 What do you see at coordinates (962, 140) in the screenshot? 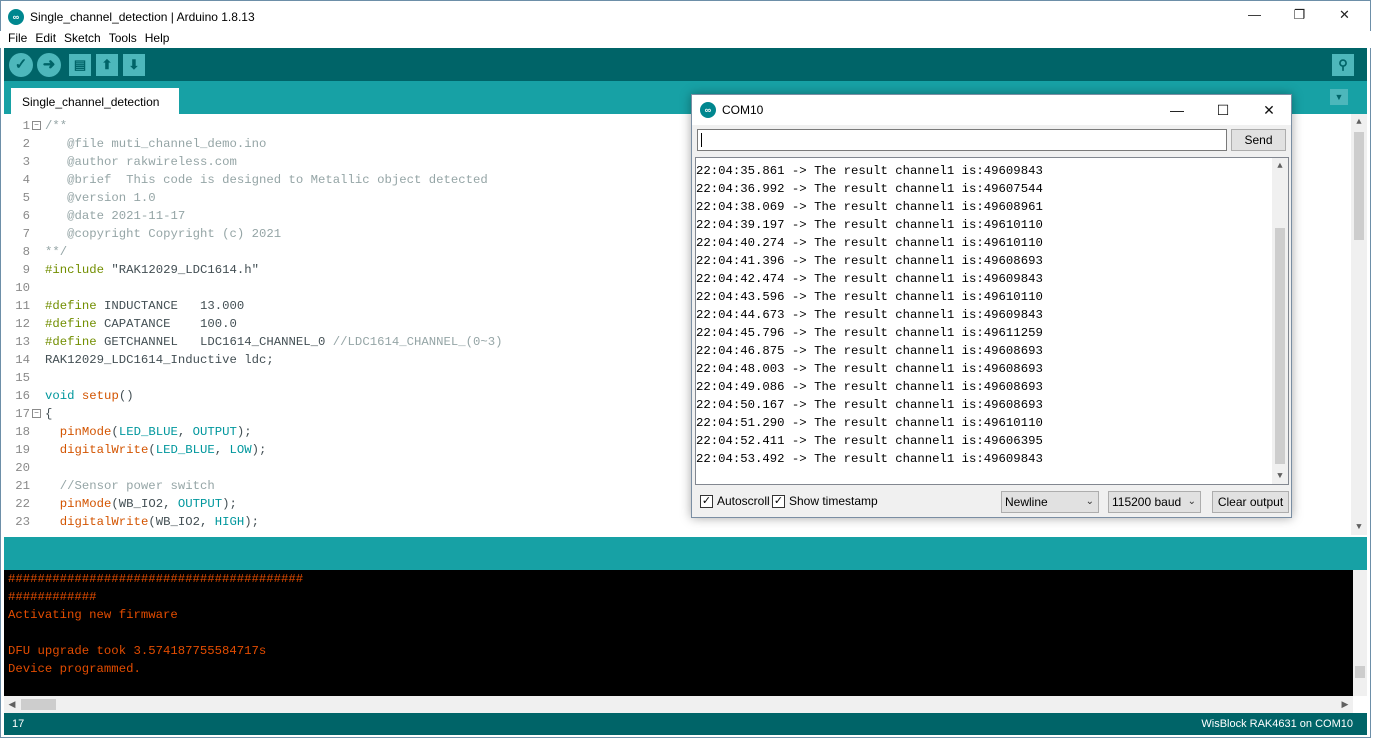
I see `serial-input-field` at bounding box center [962, 140].